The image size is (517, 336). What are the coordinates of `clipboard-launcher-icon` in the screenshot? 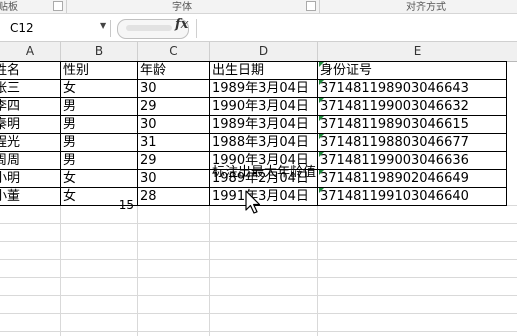 It's located at (58, 6).